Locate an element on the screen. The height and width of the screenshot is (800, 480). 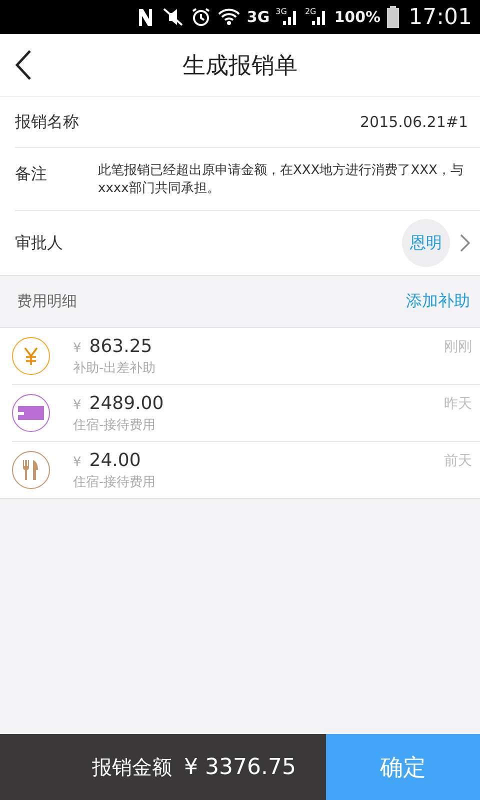
battery-icon is located at coordinates (392, 17).